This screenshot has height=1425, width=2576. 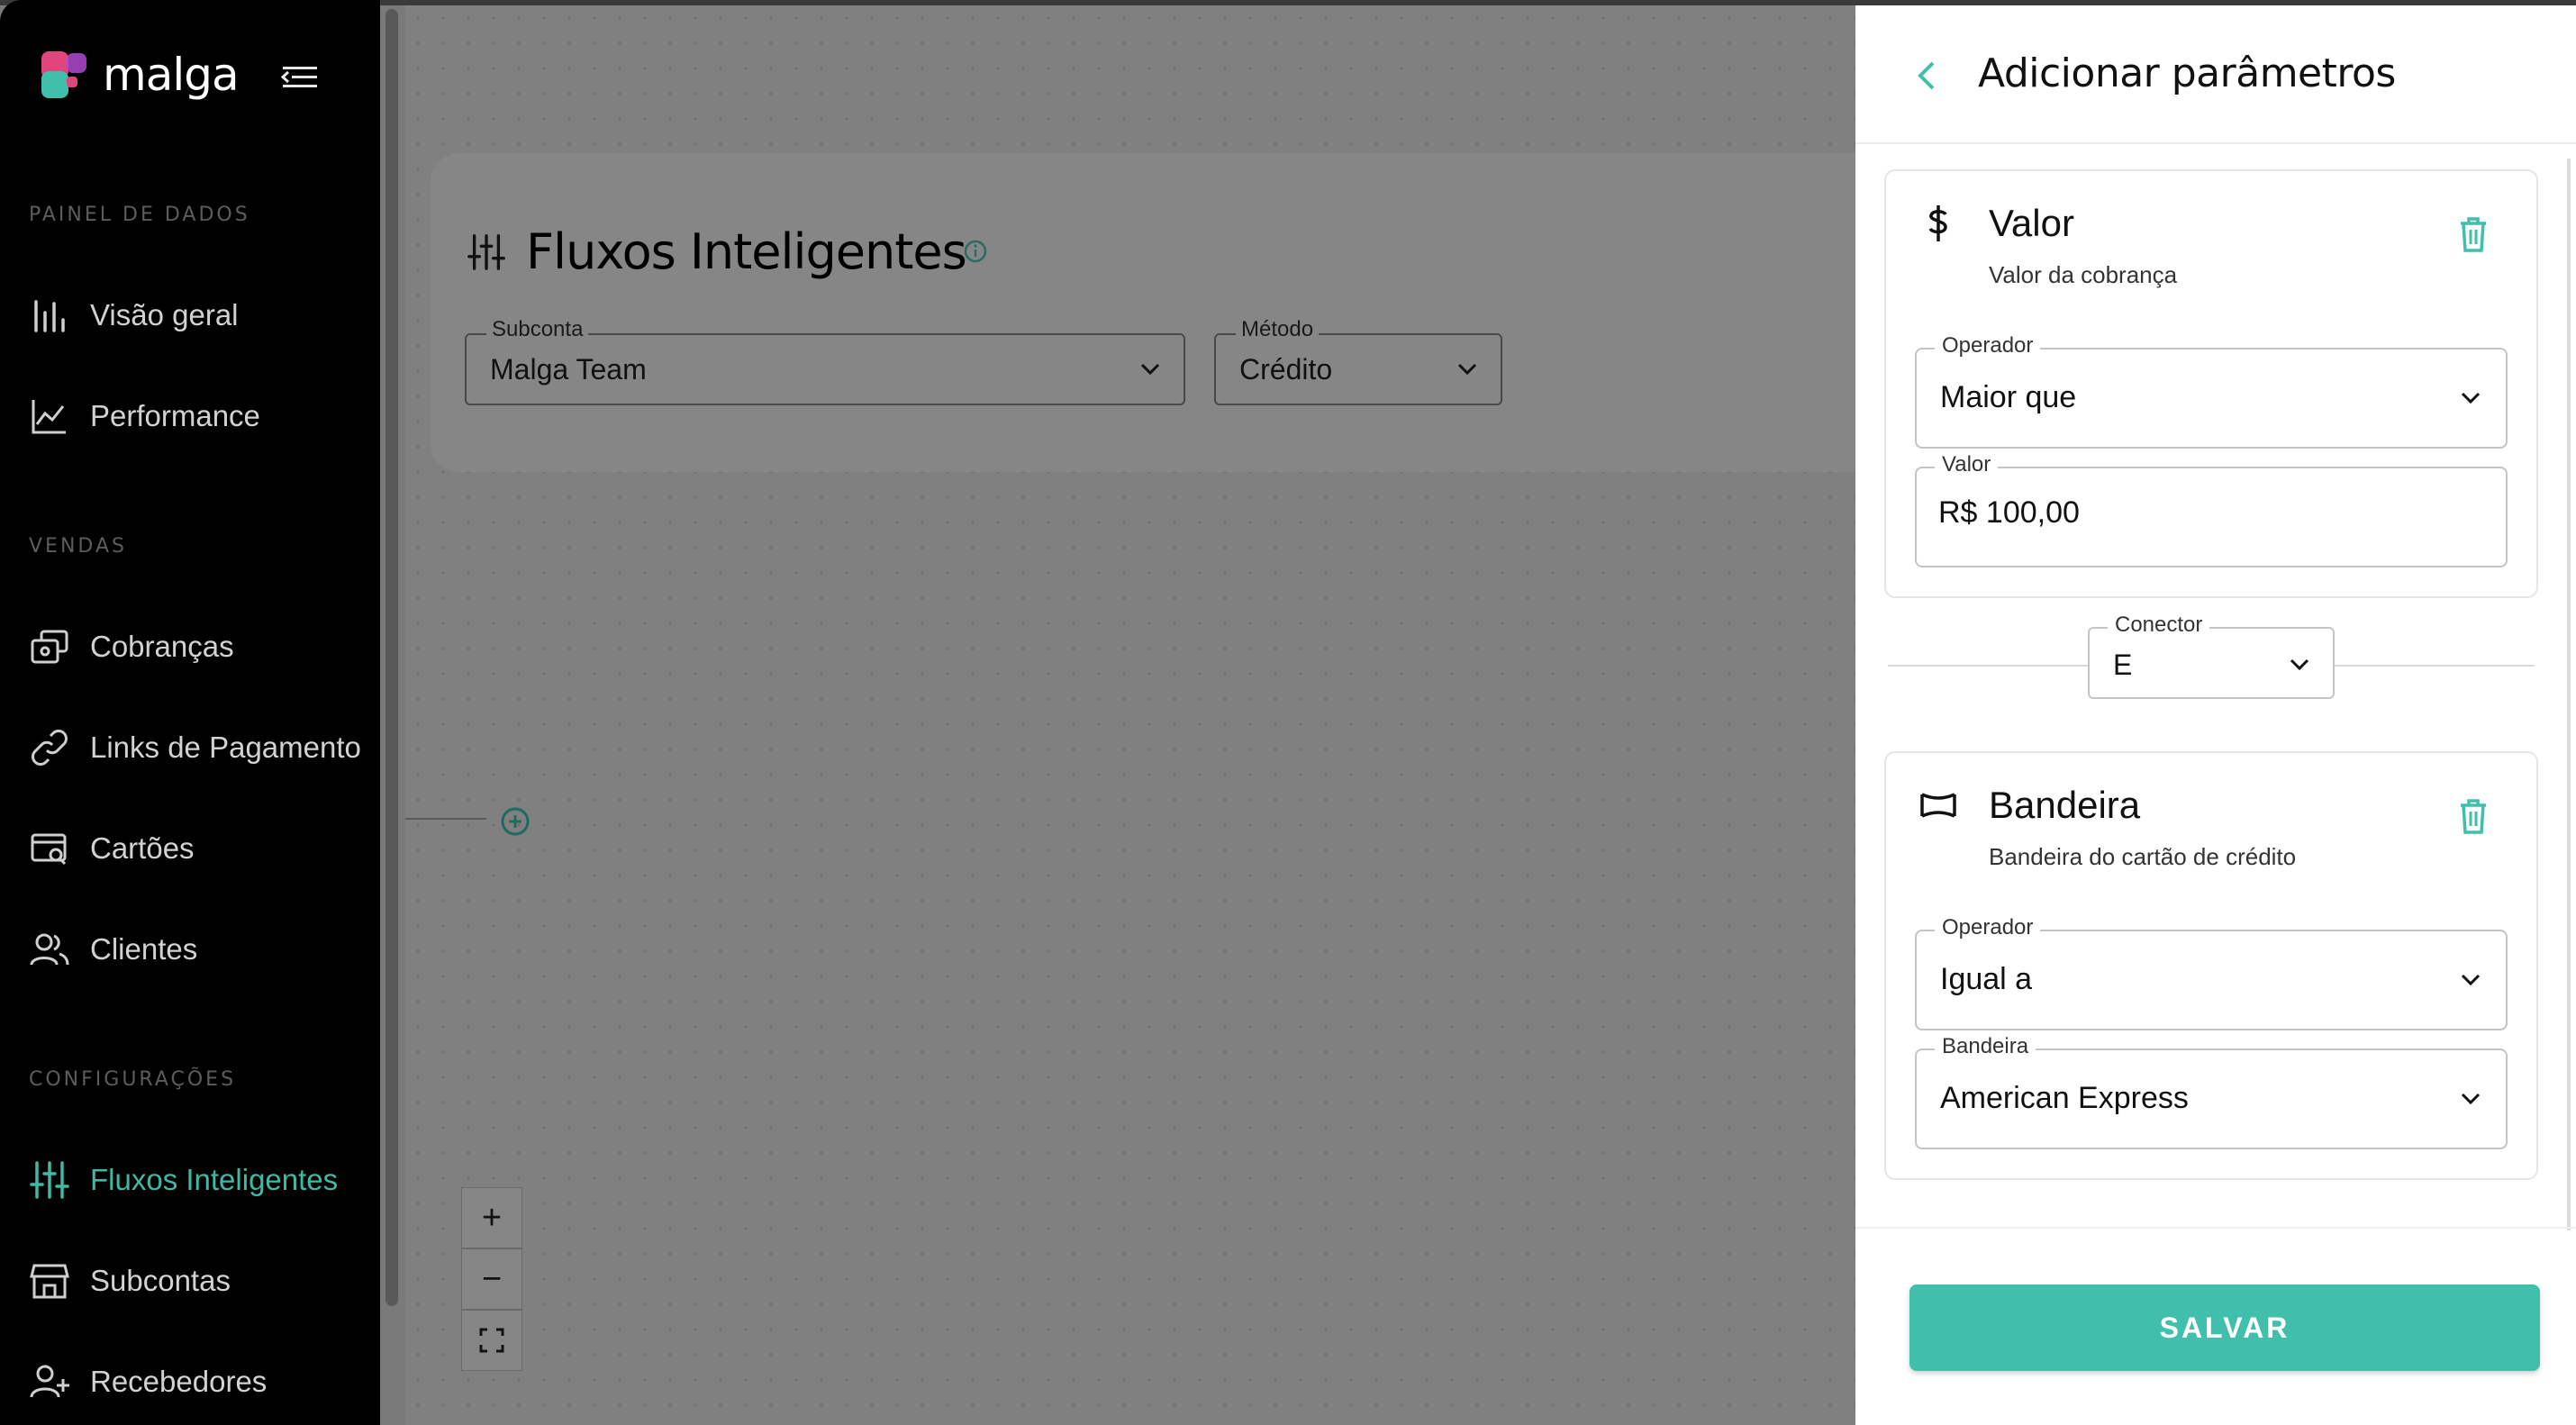 I want to click on malga-logo-icon, so click(x=63, y=74).